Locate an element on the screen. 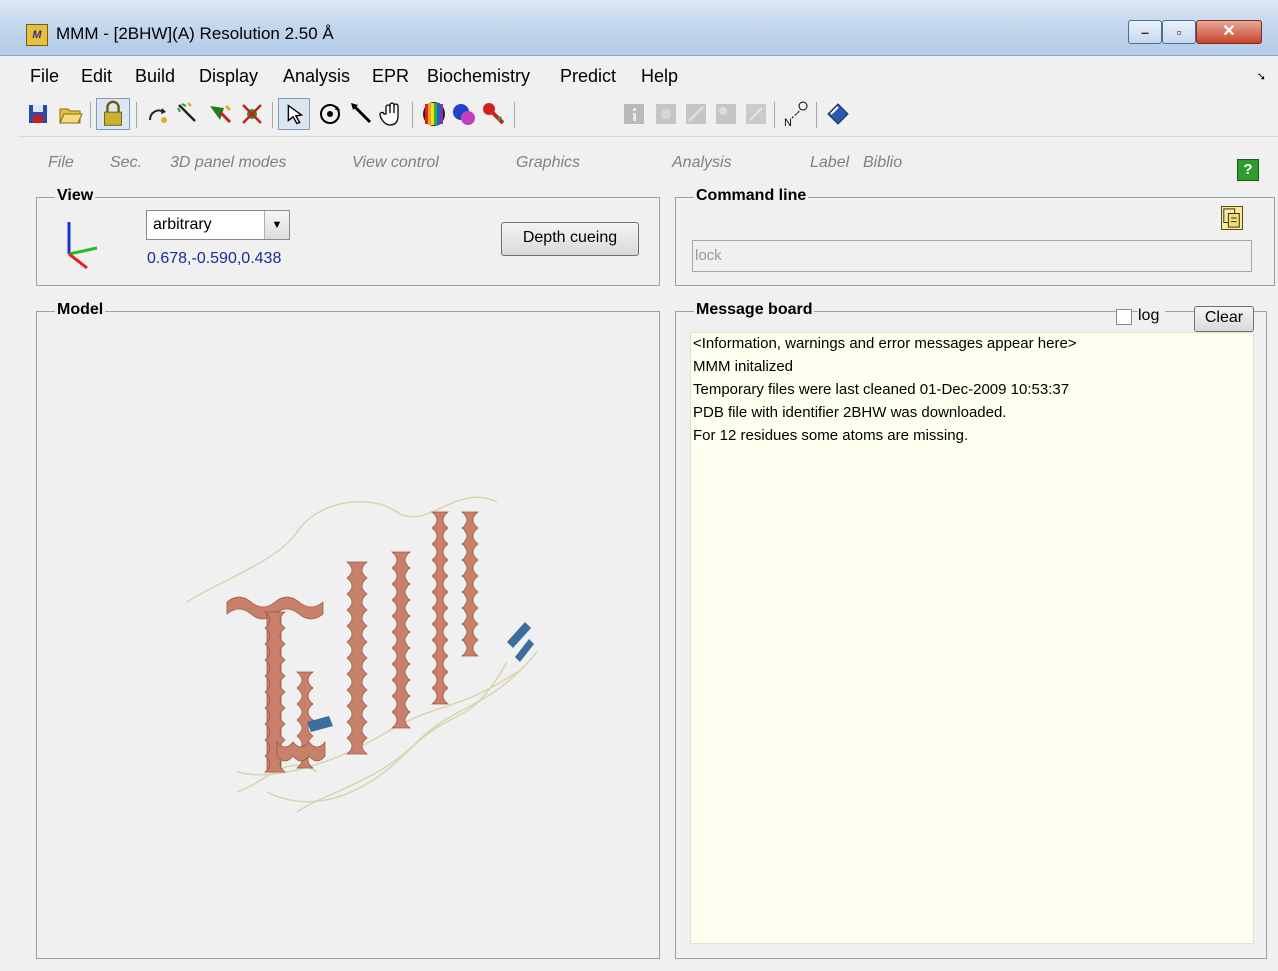 The width and height of the screenshot is (1278, 971). help-button: ? is located at coordinates (1248, 170).